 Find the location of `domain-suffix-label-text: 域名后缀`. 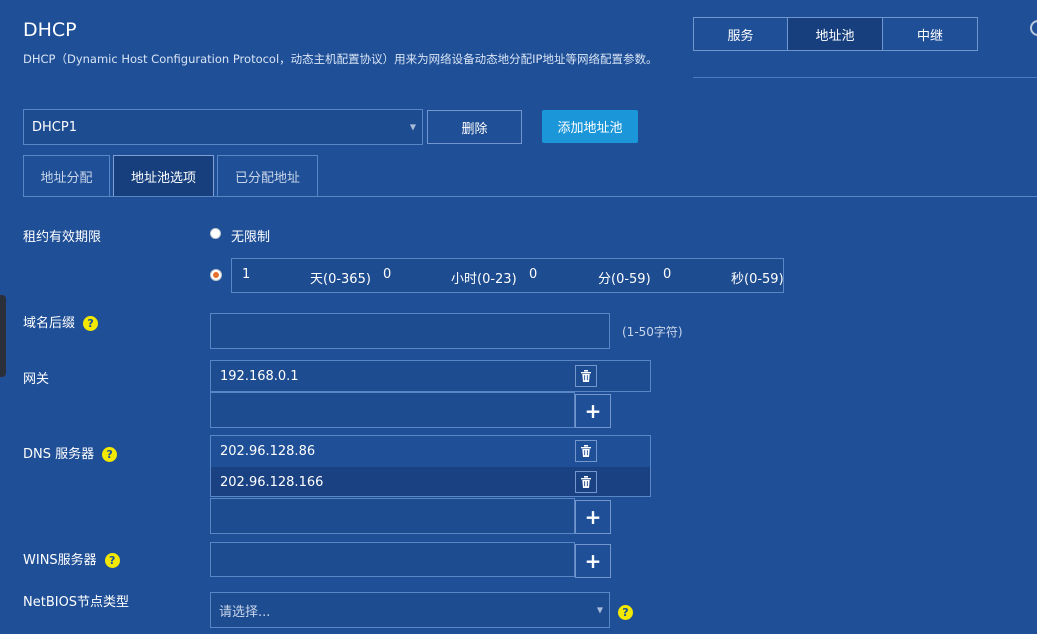

domain-suffix-label-text: 域名后缀 is located at coordinates (49, 323).